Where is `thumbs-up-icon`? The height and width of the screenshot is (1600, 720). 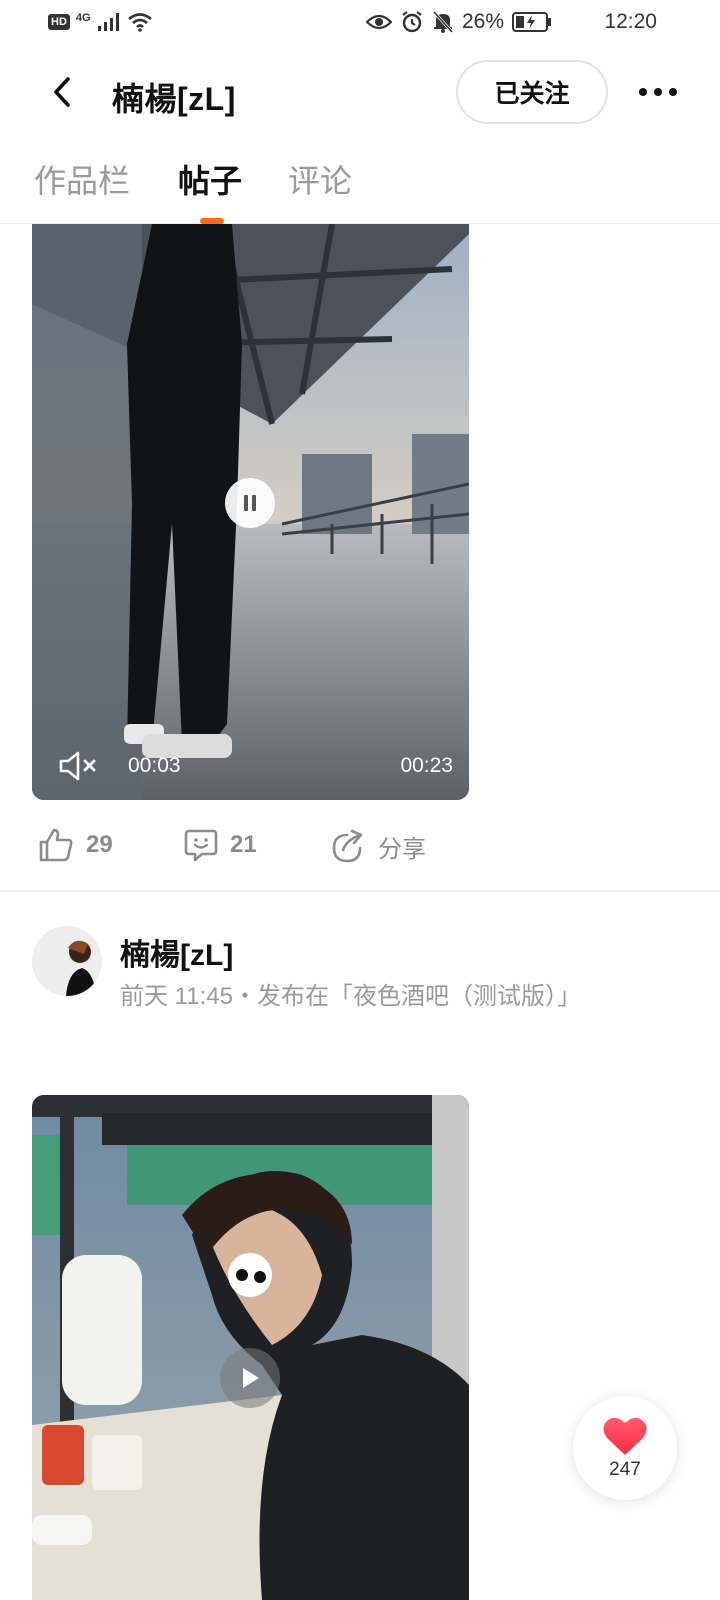 thumbs-up-icon is located at coordinates (56, 845).